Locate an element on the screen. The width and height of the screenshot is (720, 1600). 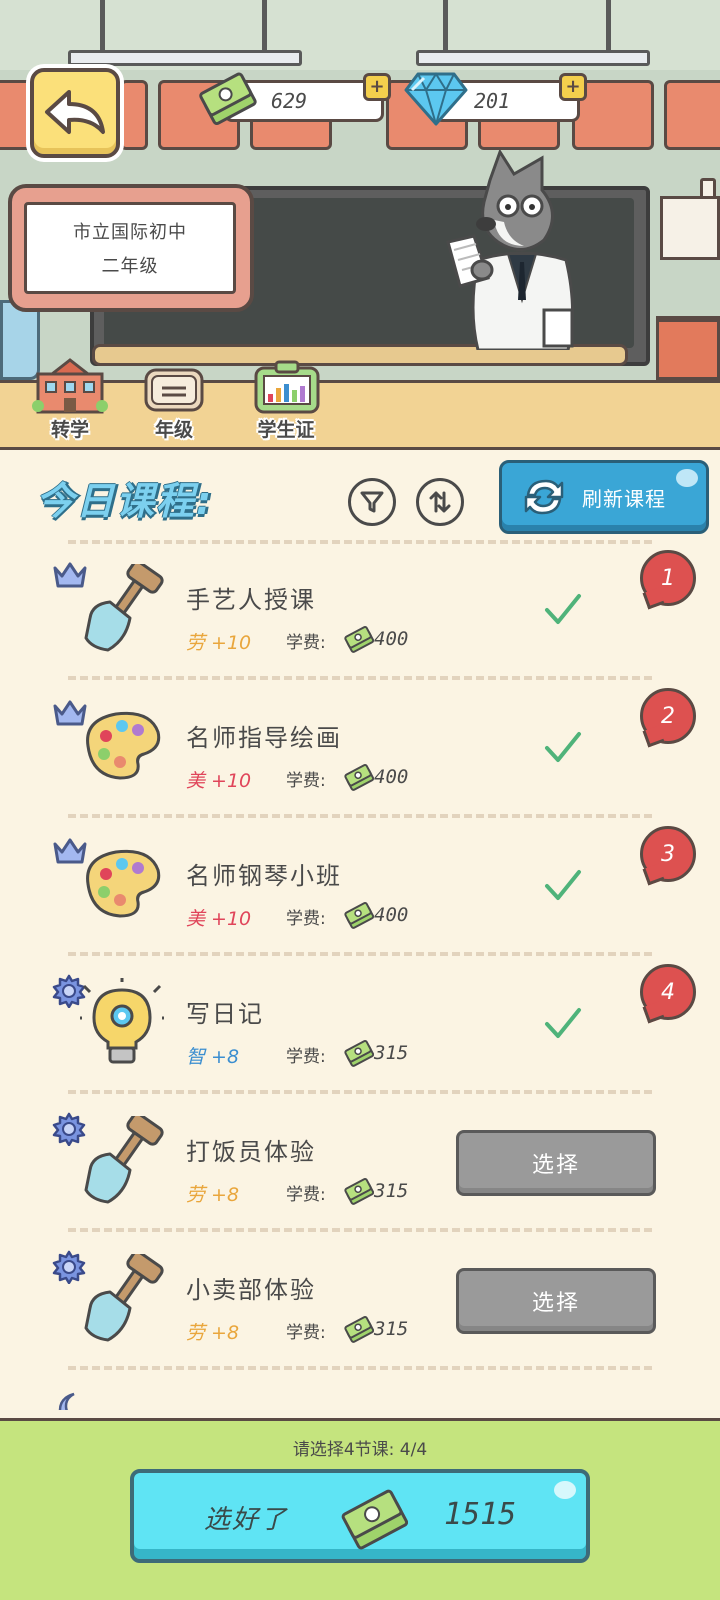
course-row: 名师钢琴小班 美 +10 学费: 400 3 is located at coordinates (360, 885).